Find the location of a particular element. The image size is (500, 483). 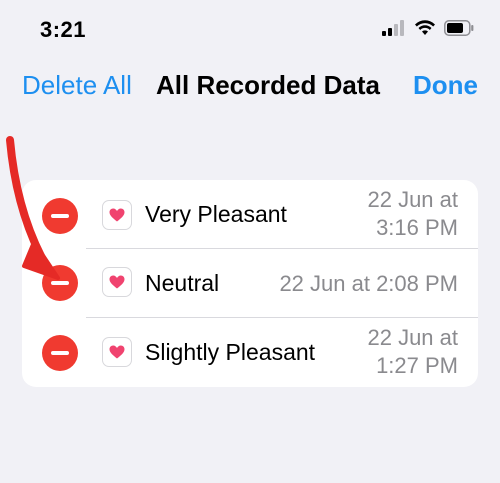

status-icons is located at coordinates (428, 28).